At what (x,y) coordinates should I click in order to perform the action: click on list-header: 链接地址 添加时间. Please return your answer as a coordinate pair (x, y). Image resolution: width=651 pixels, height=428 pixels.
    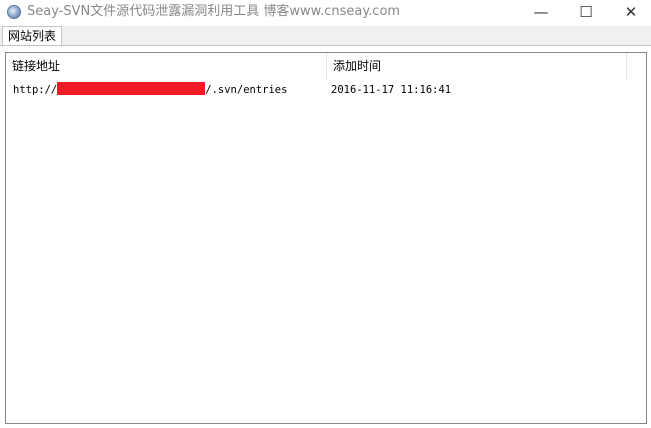
    Looking at the image, I should click on (326, 66).